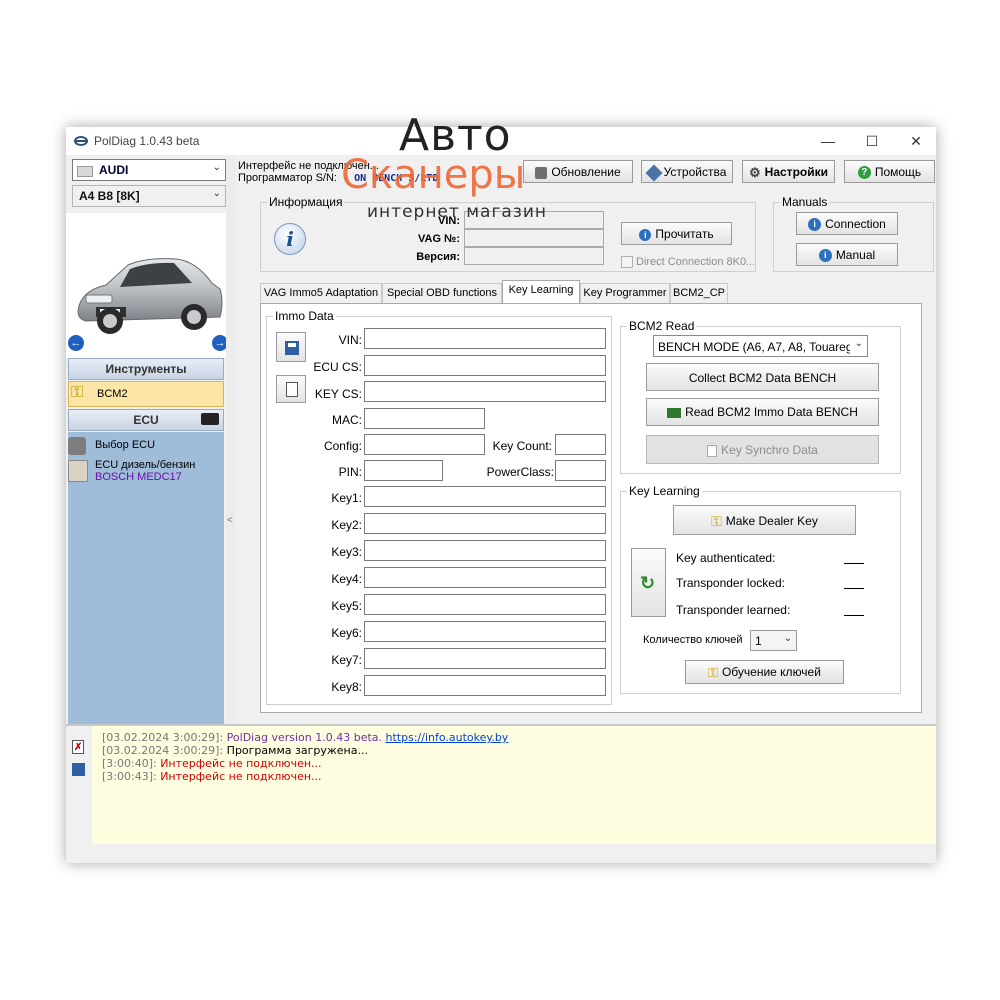 This screenshot has height=1000, width=1000. I want to click on log-link: https://info.autokey.by, so click(447, 737).